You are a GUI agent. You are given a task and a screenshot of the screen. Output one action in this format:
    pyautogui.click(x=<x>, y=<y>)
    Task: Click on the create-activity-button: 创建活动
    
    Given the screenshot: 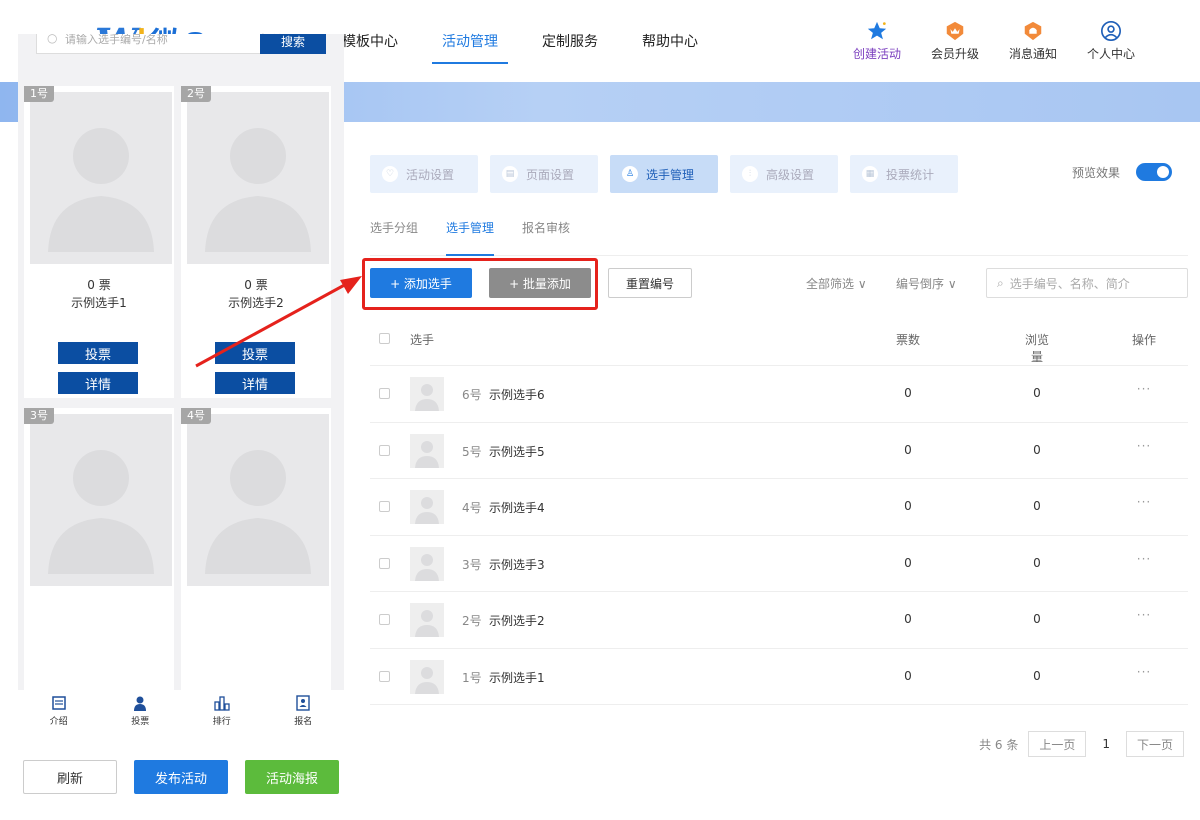 What is the action you would take?
    pyautogui.click(x=877, y=41)
    